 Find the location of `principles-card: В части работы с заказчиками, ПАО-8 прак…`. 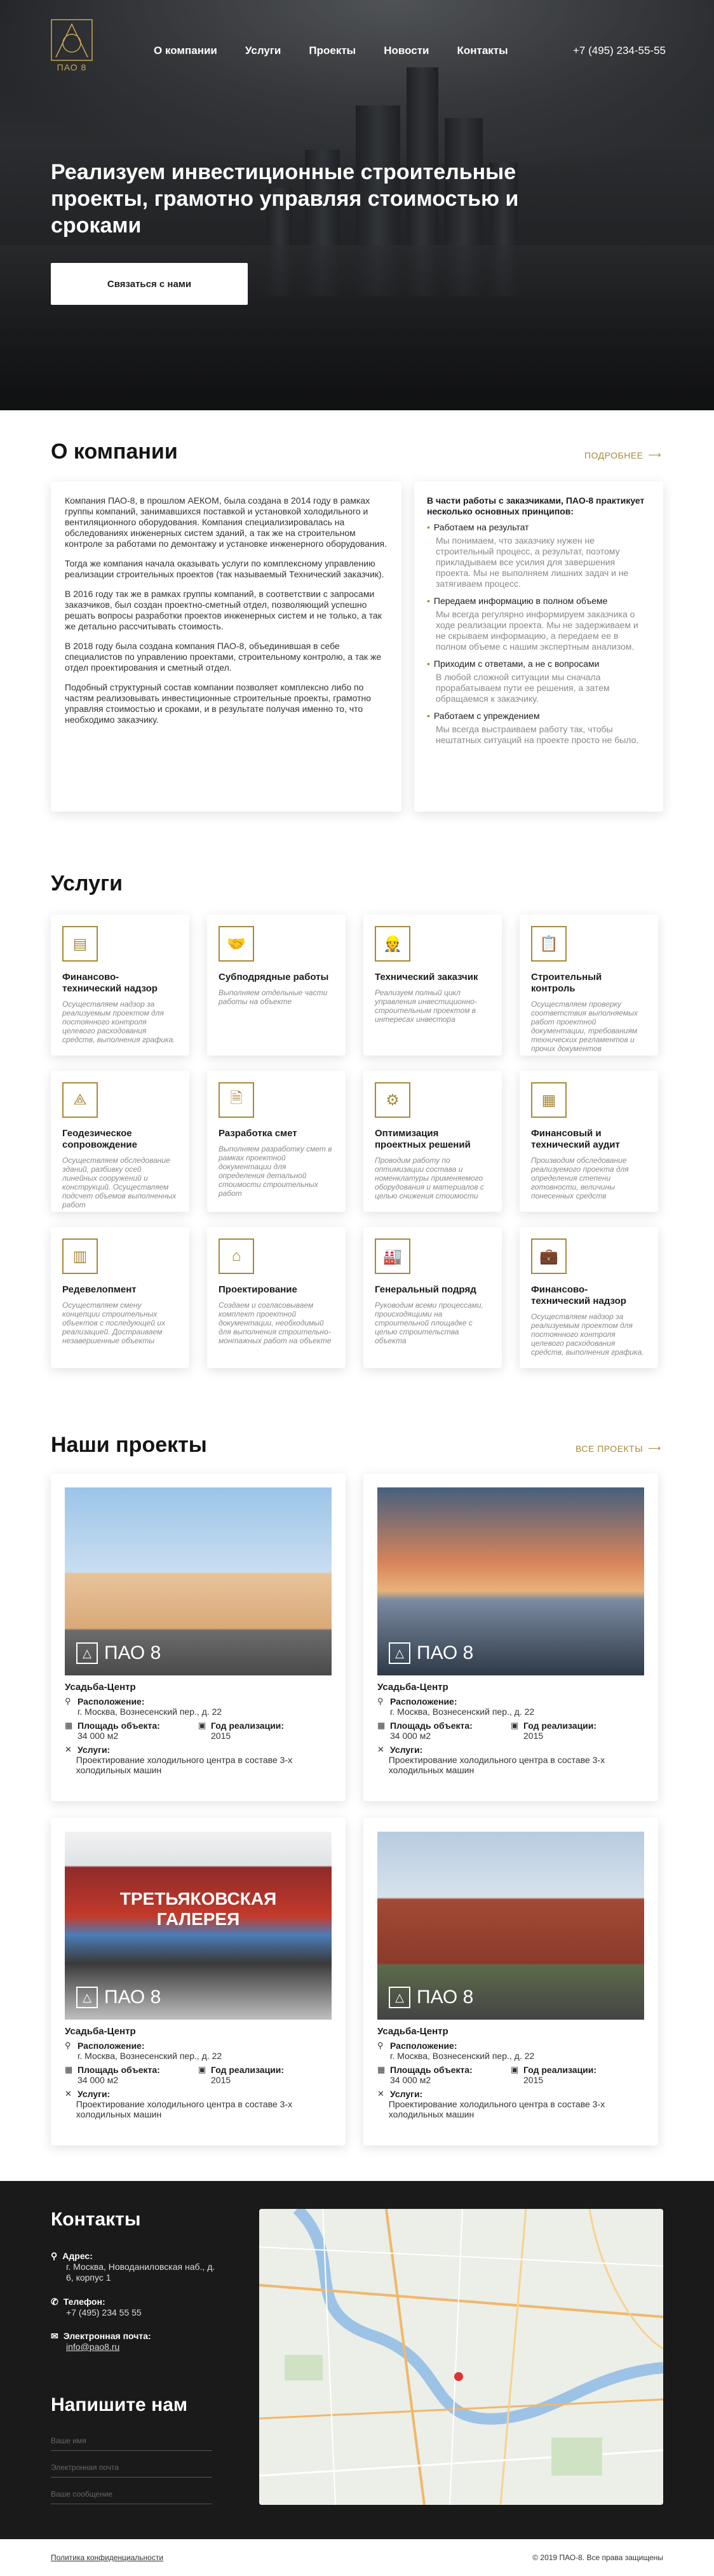

principles-card: В части работы с заказчиками, ПАО-8 прак… is located at coordinates (538, 646).